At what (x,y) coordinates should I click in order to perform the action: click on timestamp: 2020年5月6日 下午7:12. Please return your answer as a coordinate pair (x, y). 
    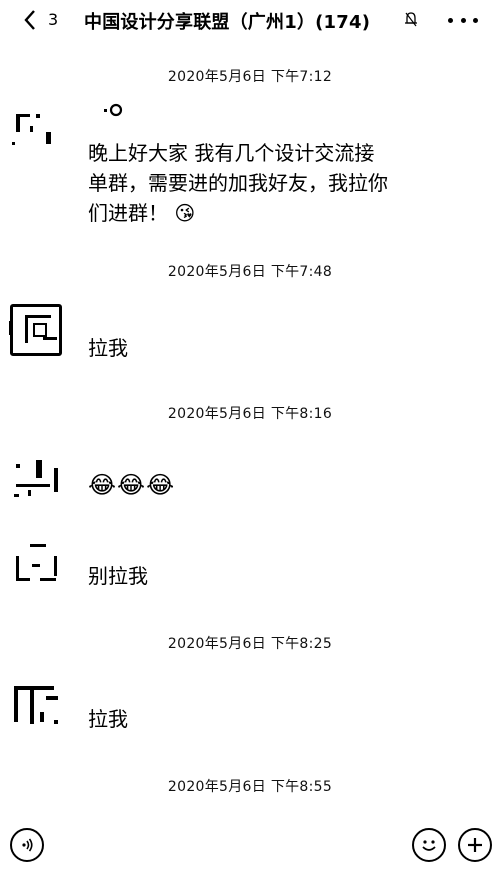
    Looking at the image, I should click on (250, 77).